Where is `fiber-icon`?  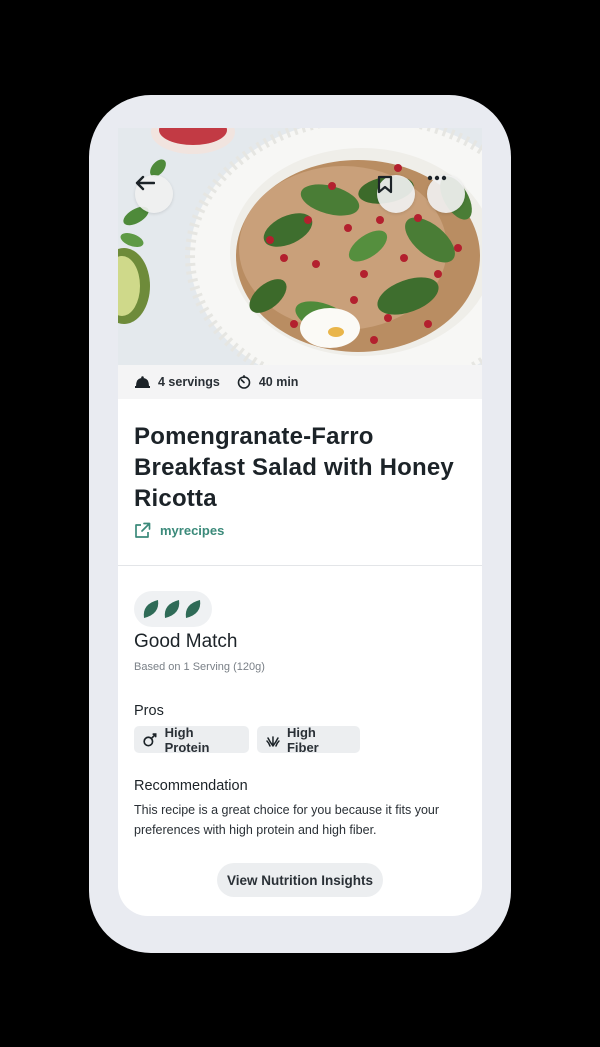 fiber-icon is located at coordinates (273, 741).